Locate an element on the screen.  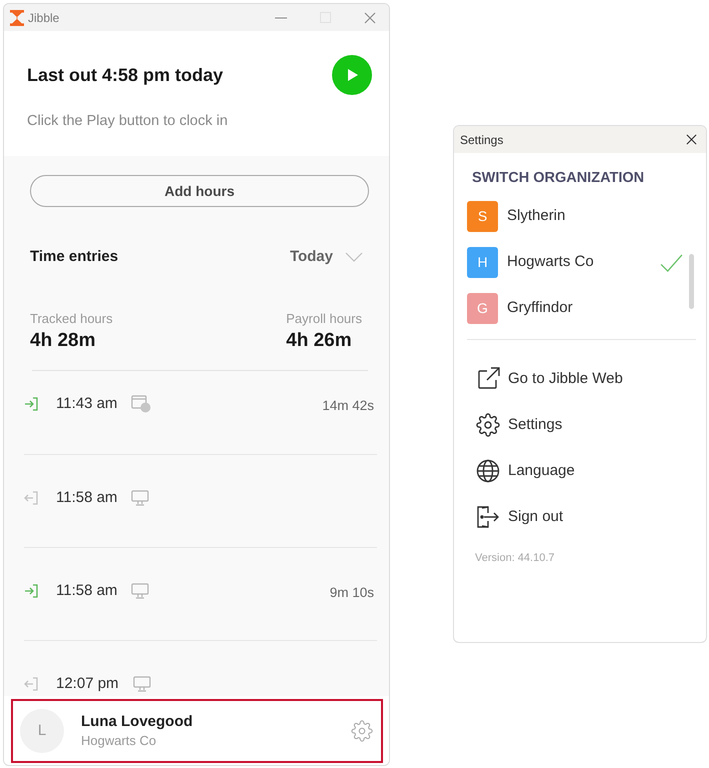
status-hint: Click the Play button to clock in is located at coordinates (128, 121).